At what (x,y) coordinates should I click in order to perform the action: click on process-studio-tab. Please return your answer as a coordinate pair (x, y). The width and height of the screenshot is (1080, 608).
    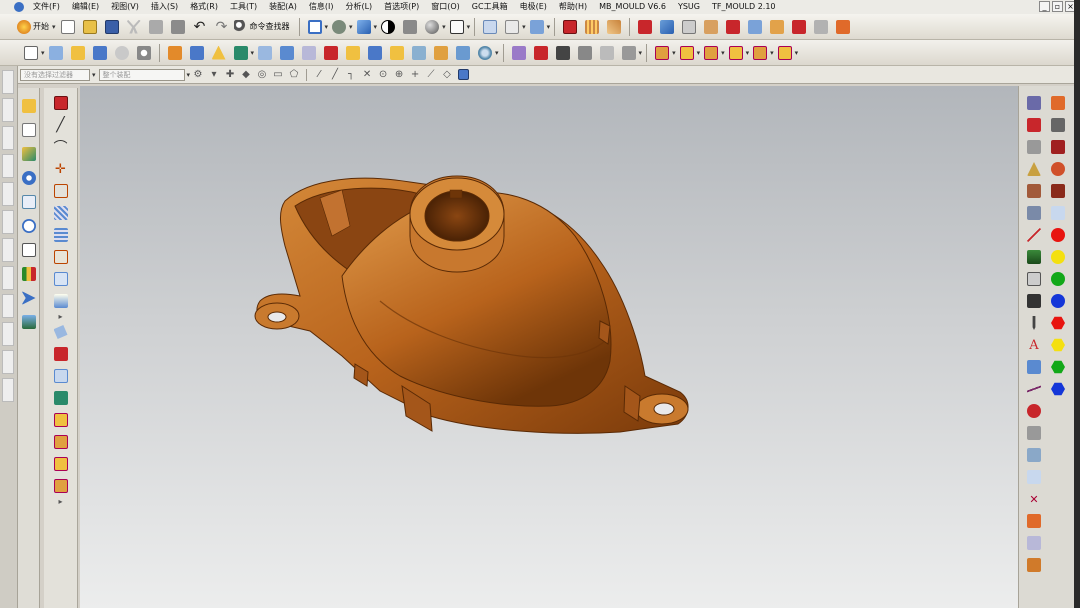
    Looking at the image, I should click on (29, 274).